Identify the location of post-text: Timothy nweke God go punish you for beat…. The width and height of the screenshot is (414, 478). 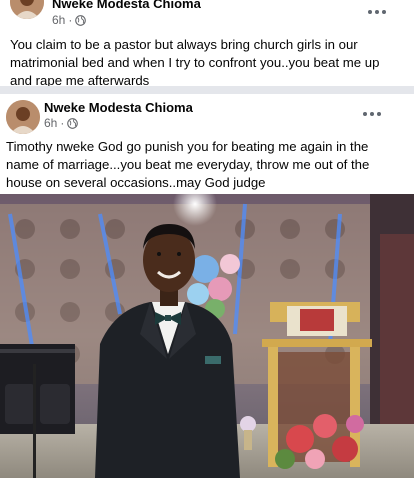
(188, 164).